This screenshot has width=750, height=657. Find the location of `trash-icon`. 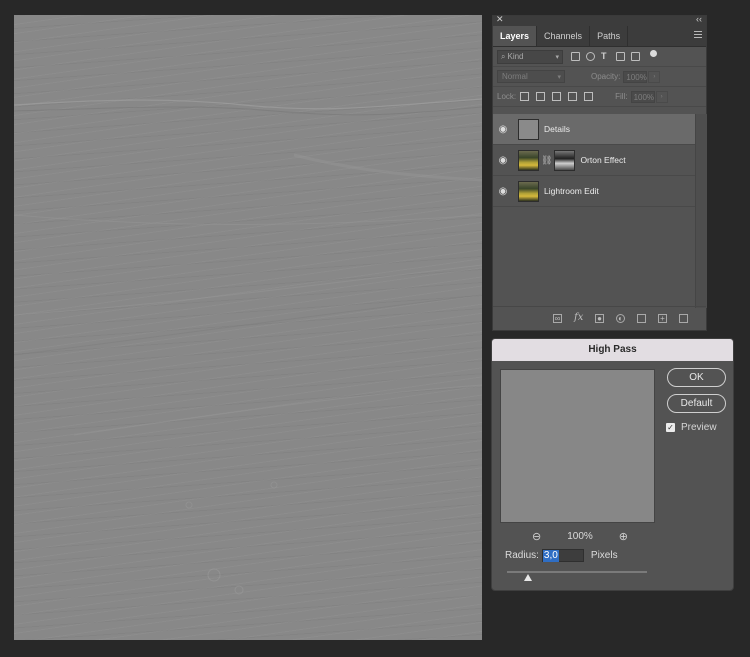

trash-icon is located at coordinates (683, 318).